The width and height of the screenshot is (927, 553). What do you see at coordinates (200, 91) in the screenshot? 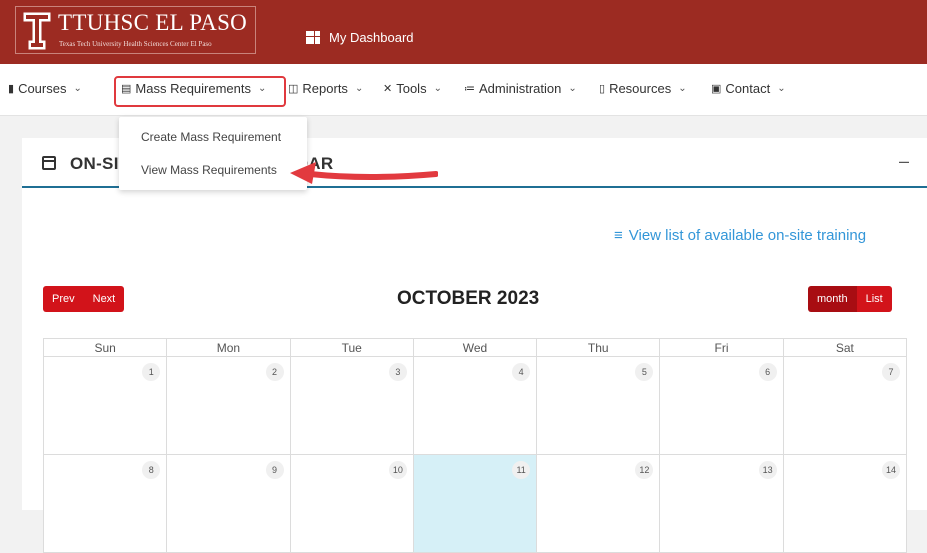
I see `highlight-annotation` at bounding box center [200, 91].